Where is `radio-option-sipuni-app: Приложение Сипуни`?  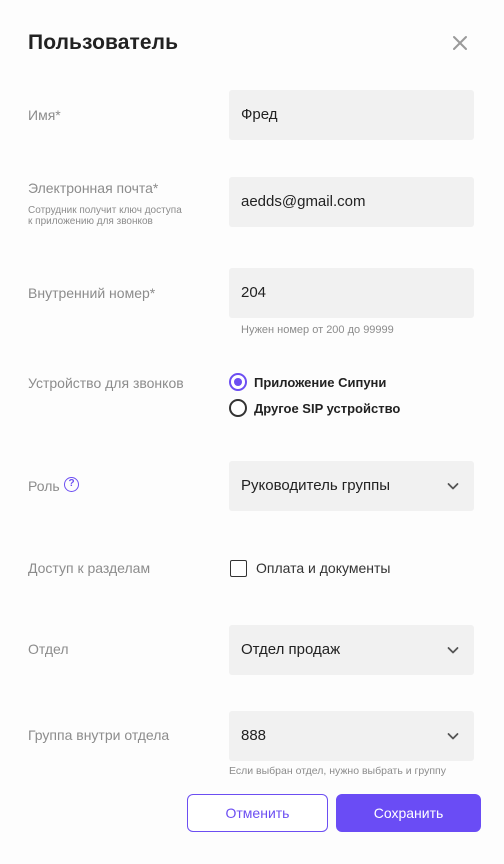
radio-option-sipuni-app: Приложение Сипуни is located at coordinates (307, 382).